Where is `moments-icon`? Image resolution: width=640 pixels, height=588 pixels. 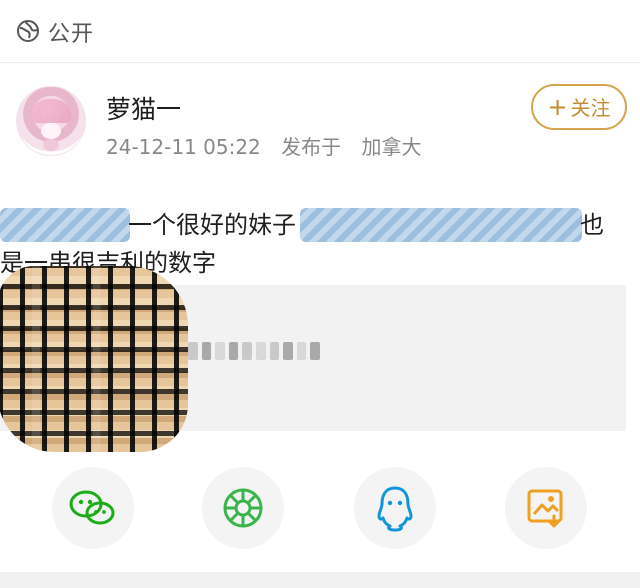
moments-icon is located at coordinates (243, 508).